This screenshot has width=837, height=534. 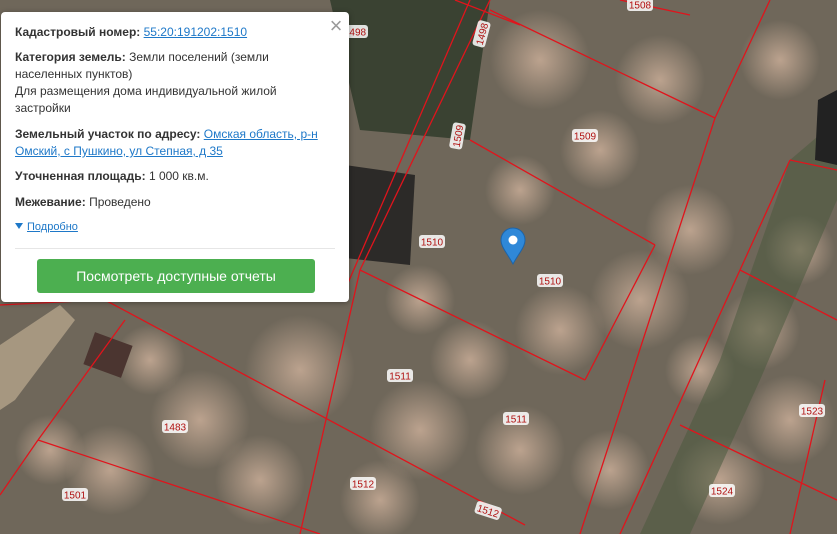 What do you see at coordinates (120, 202) in the screenshot?
I see `survey-value: Проведено` at bounding box center [120, 202].